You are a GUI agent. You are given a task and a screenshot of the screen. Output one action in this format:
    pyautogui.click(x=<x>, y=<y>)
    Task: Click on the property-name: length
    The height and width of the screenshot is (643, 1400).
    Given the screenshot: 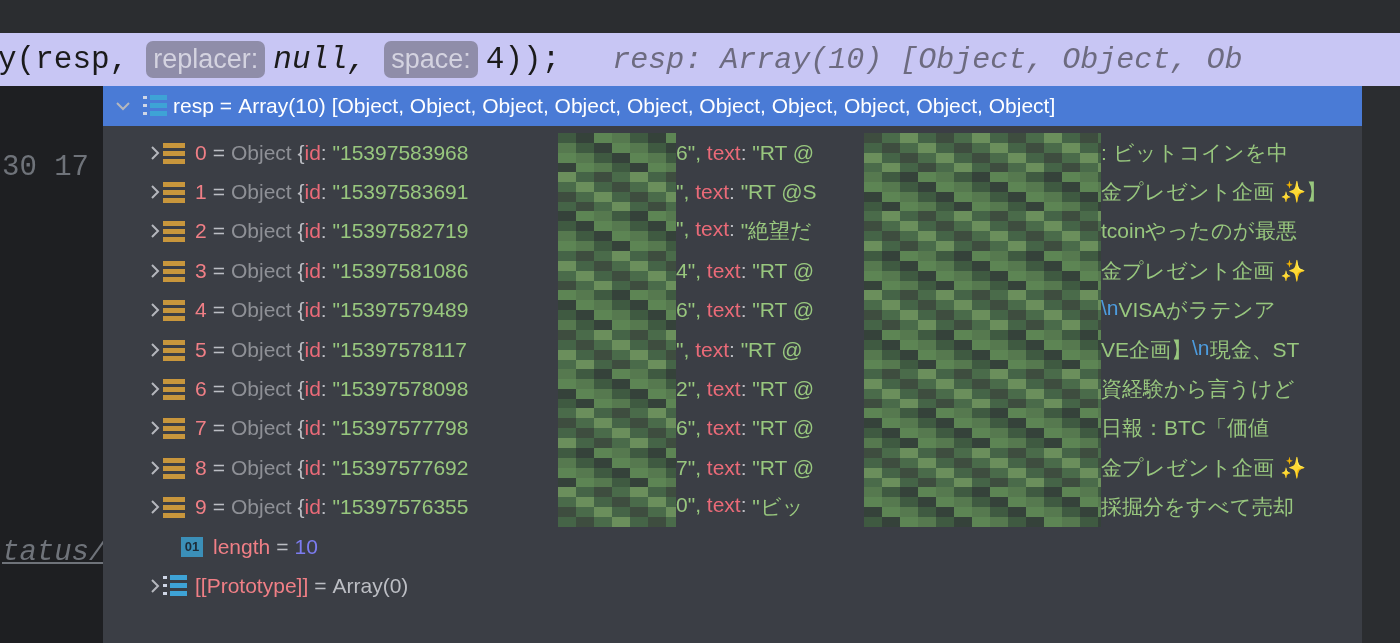 What is the action you would take?
    pyautogui.click(x=242, y=546)
    